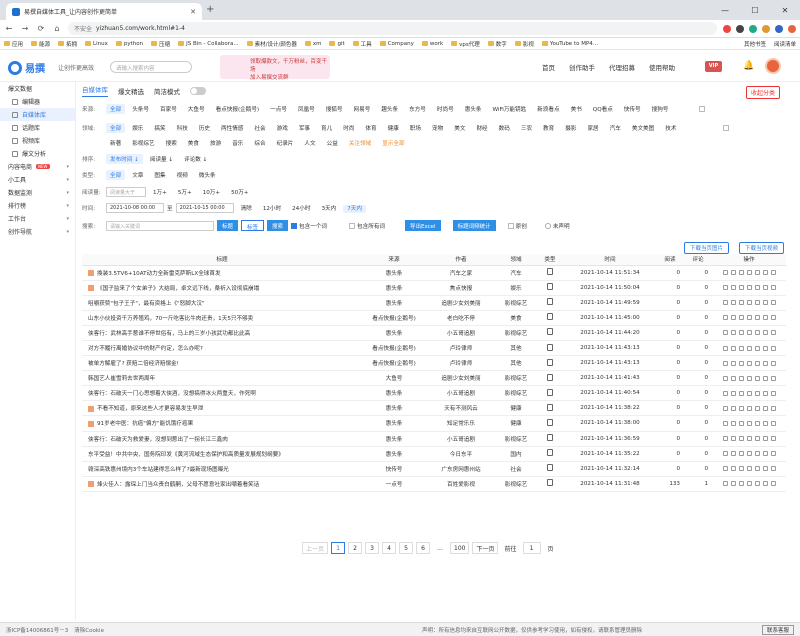 Image resolution: width=800 pixels, height=636 pixels. Describe the element at coordinates (294, 225) in the screenshot. I see `include-one-checkbox` at that location.